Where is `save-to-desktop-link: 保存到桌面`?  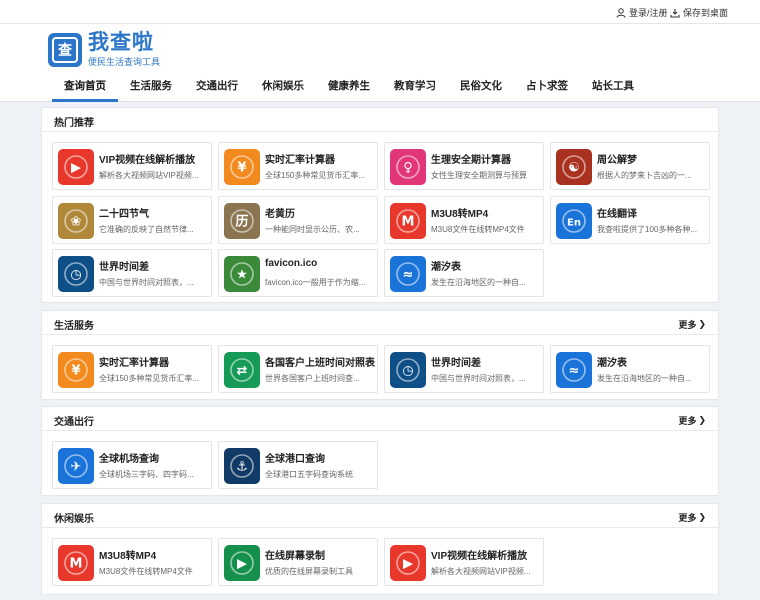 save-to-desktop-link: 保存到桌面 is located at coordinates (699, 12).